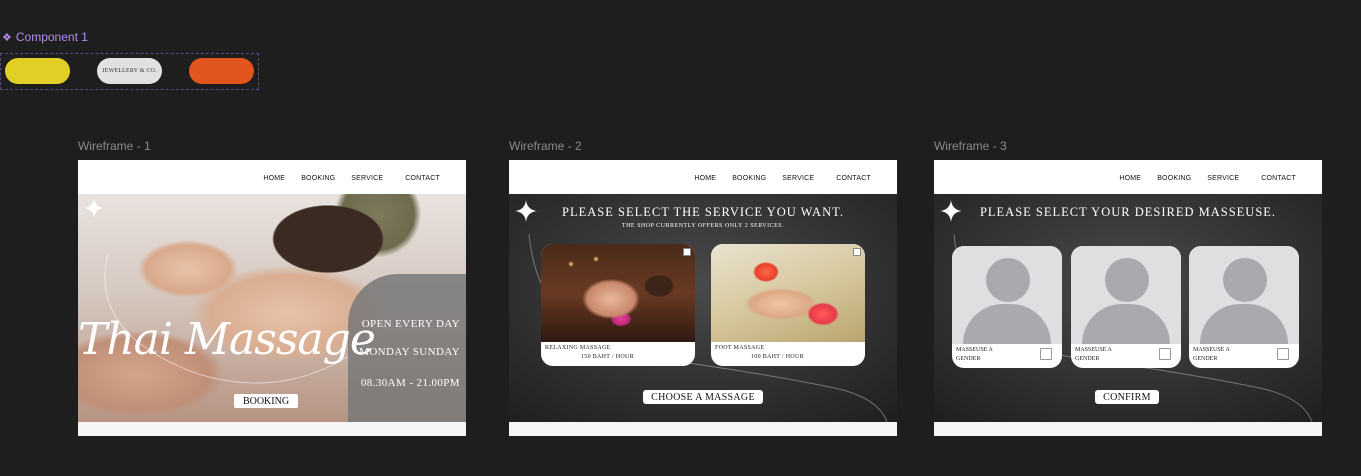  I want to click on service-name: FOOT MASSAGE, so click(740, 348).